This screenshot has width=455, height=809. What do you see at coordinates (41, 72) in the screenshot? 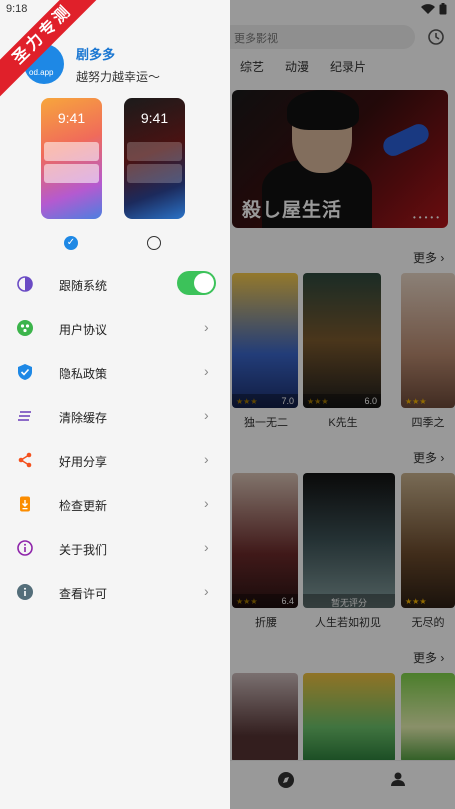
I see `avatar-text: od.app` at bounding box center [41, 72].